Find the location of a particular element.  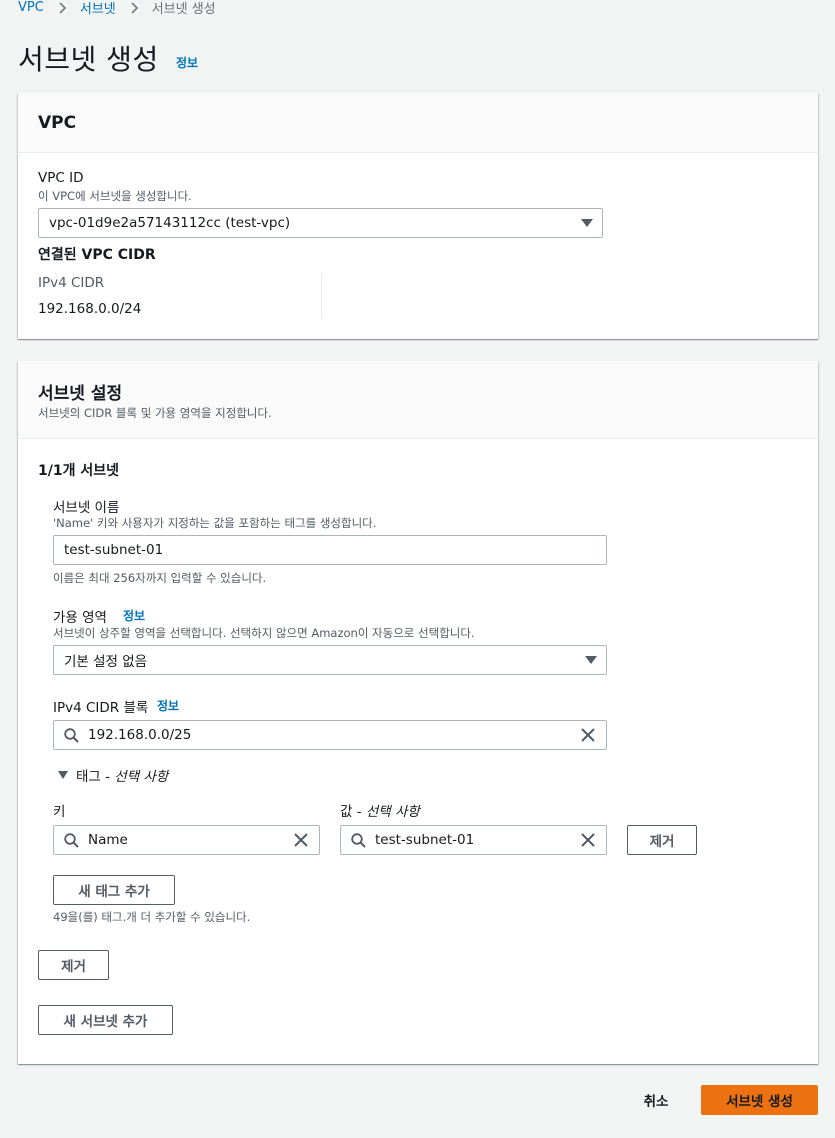

breadcrumb: VPC 서브넷 서브넷 생성 is located at coordinates (117, 8).